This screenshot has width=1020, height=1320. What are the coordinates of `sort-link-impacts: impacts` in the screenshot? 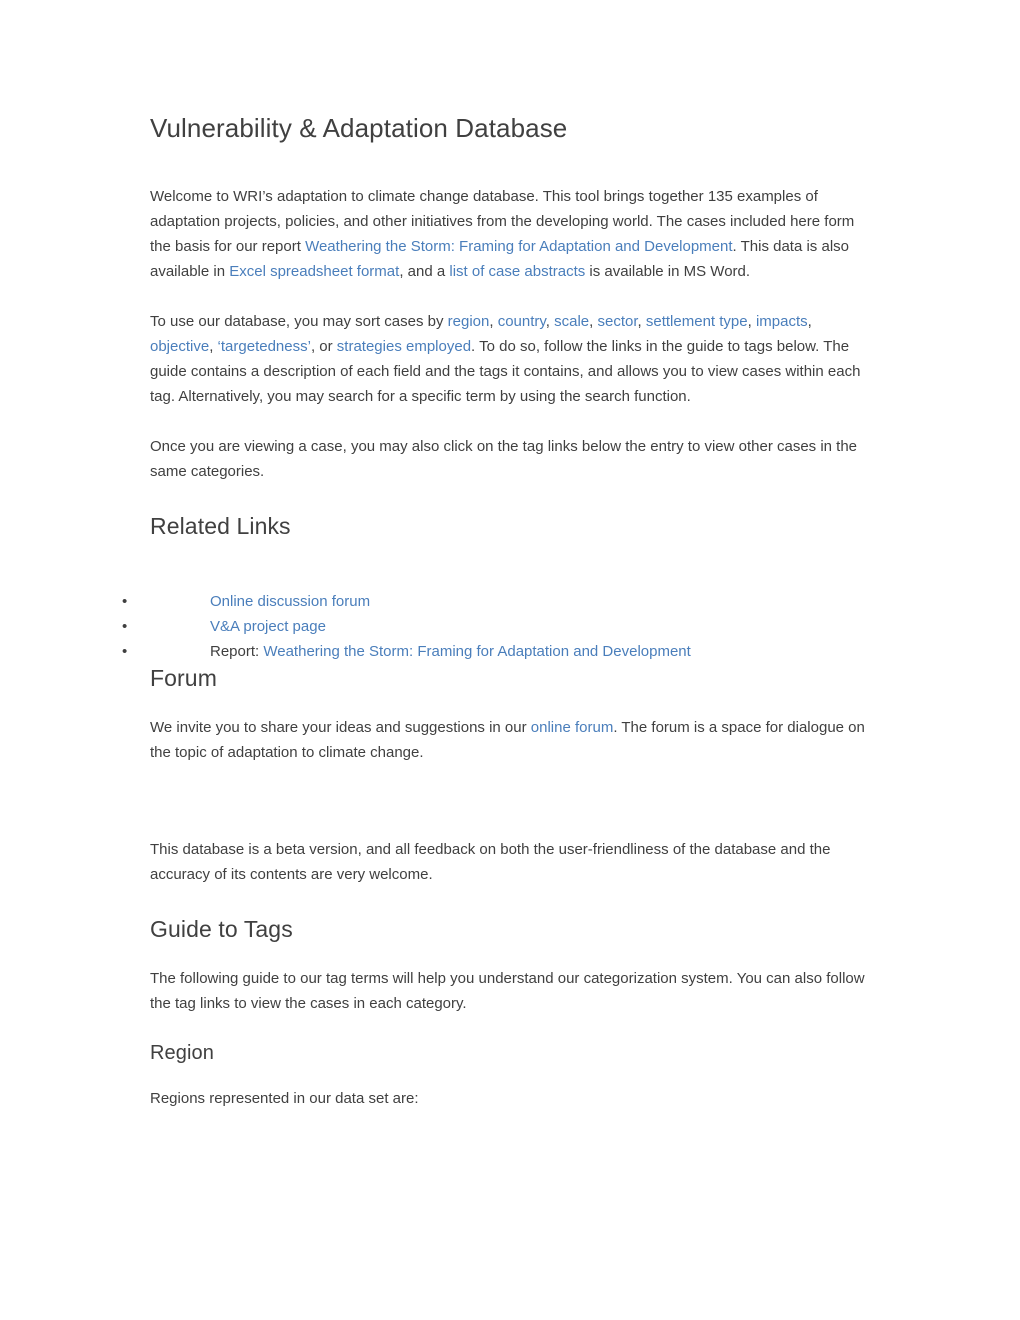 It's located at (782, 321).